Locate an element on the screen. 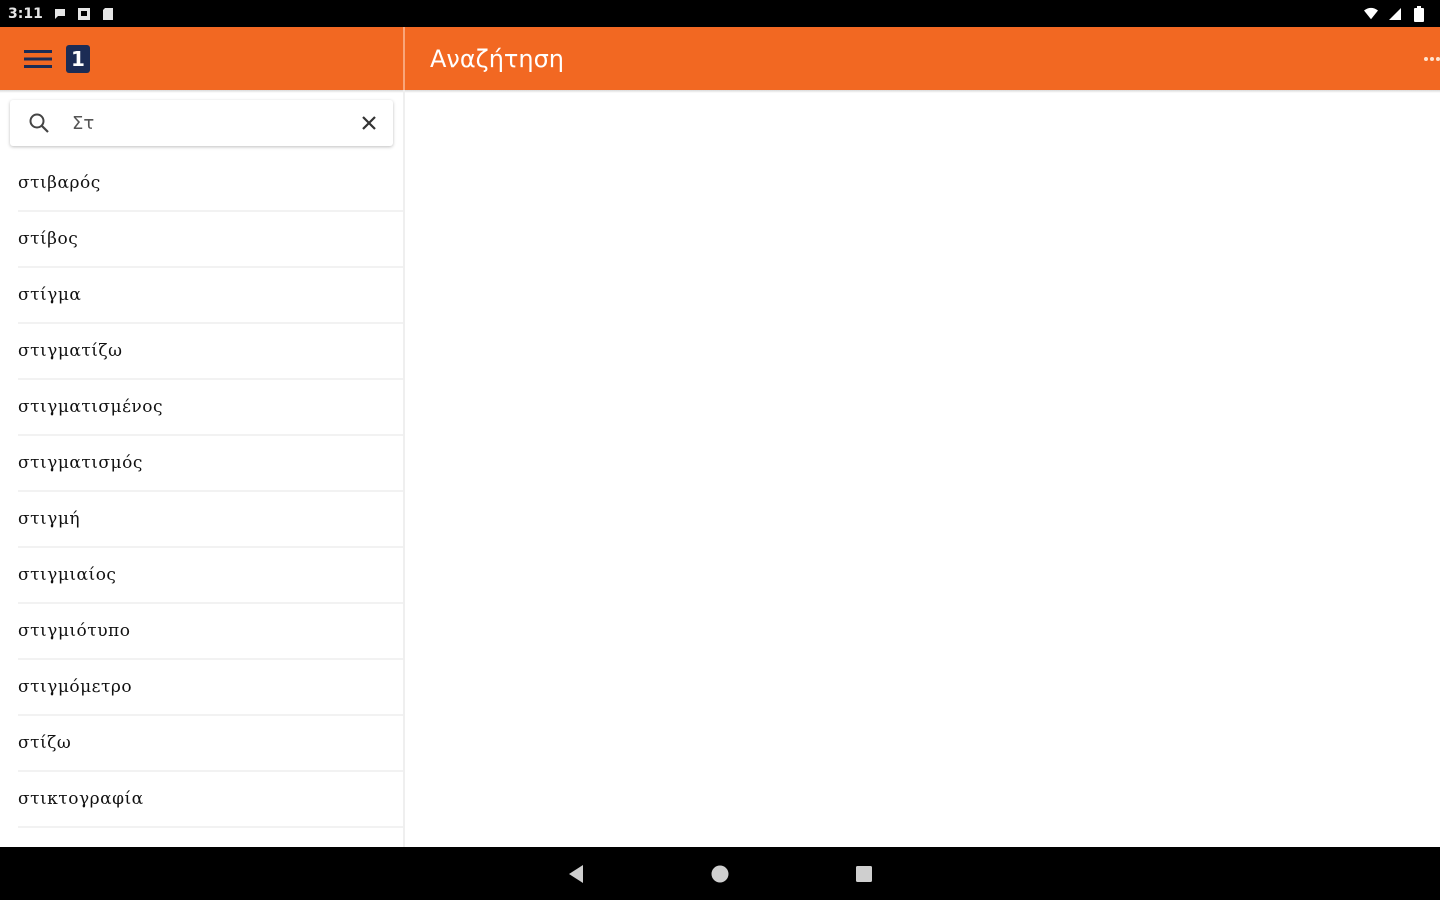  list-item: στιγμή is located at coordinates (210, 520).